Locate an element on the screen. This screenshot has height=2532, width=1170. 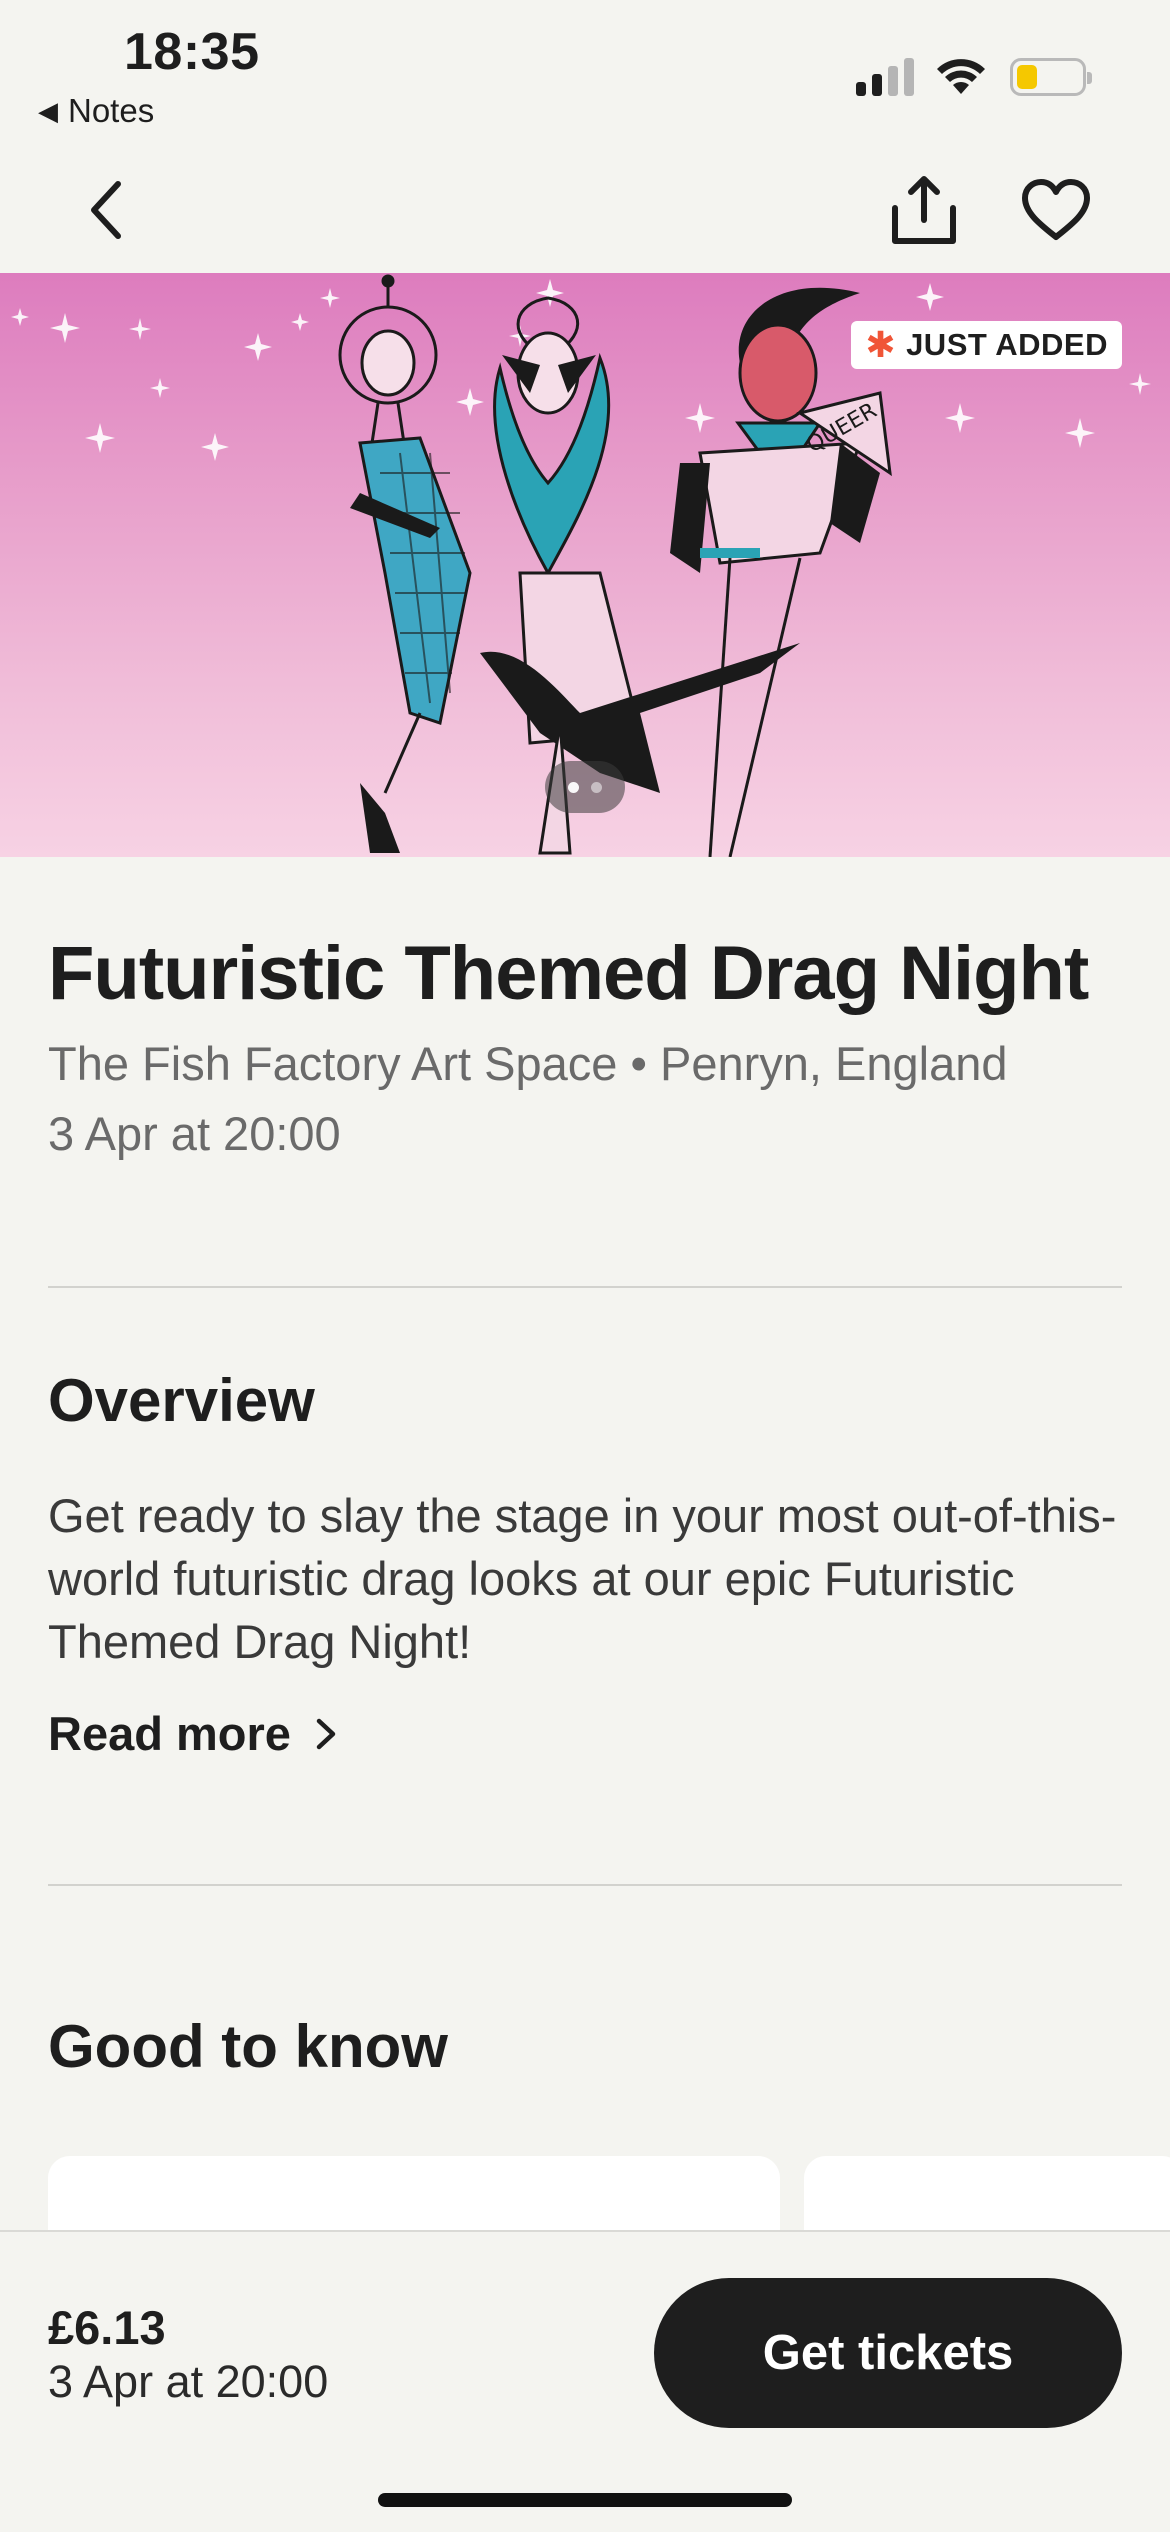
read-more-link: Read more is located at coordinates (192, 1733).